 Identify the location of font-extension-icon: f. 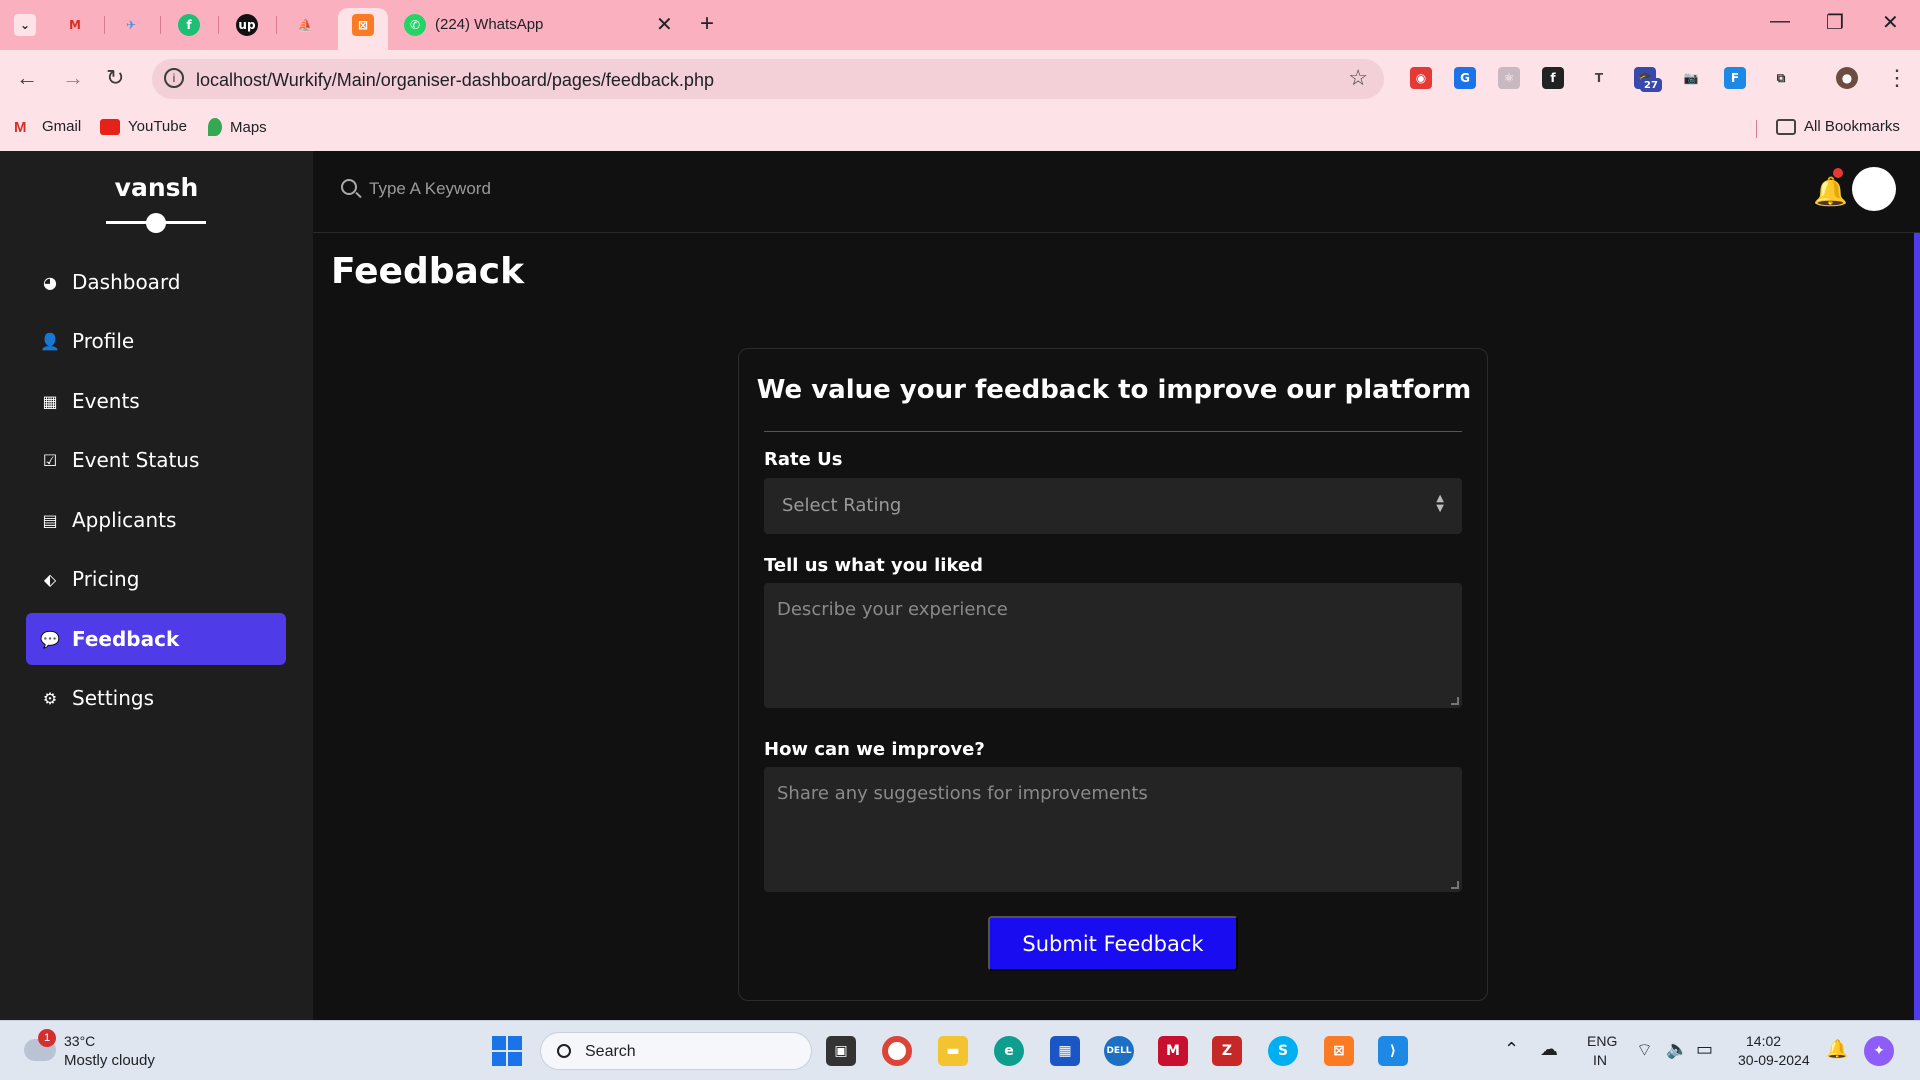
(1553, 78).